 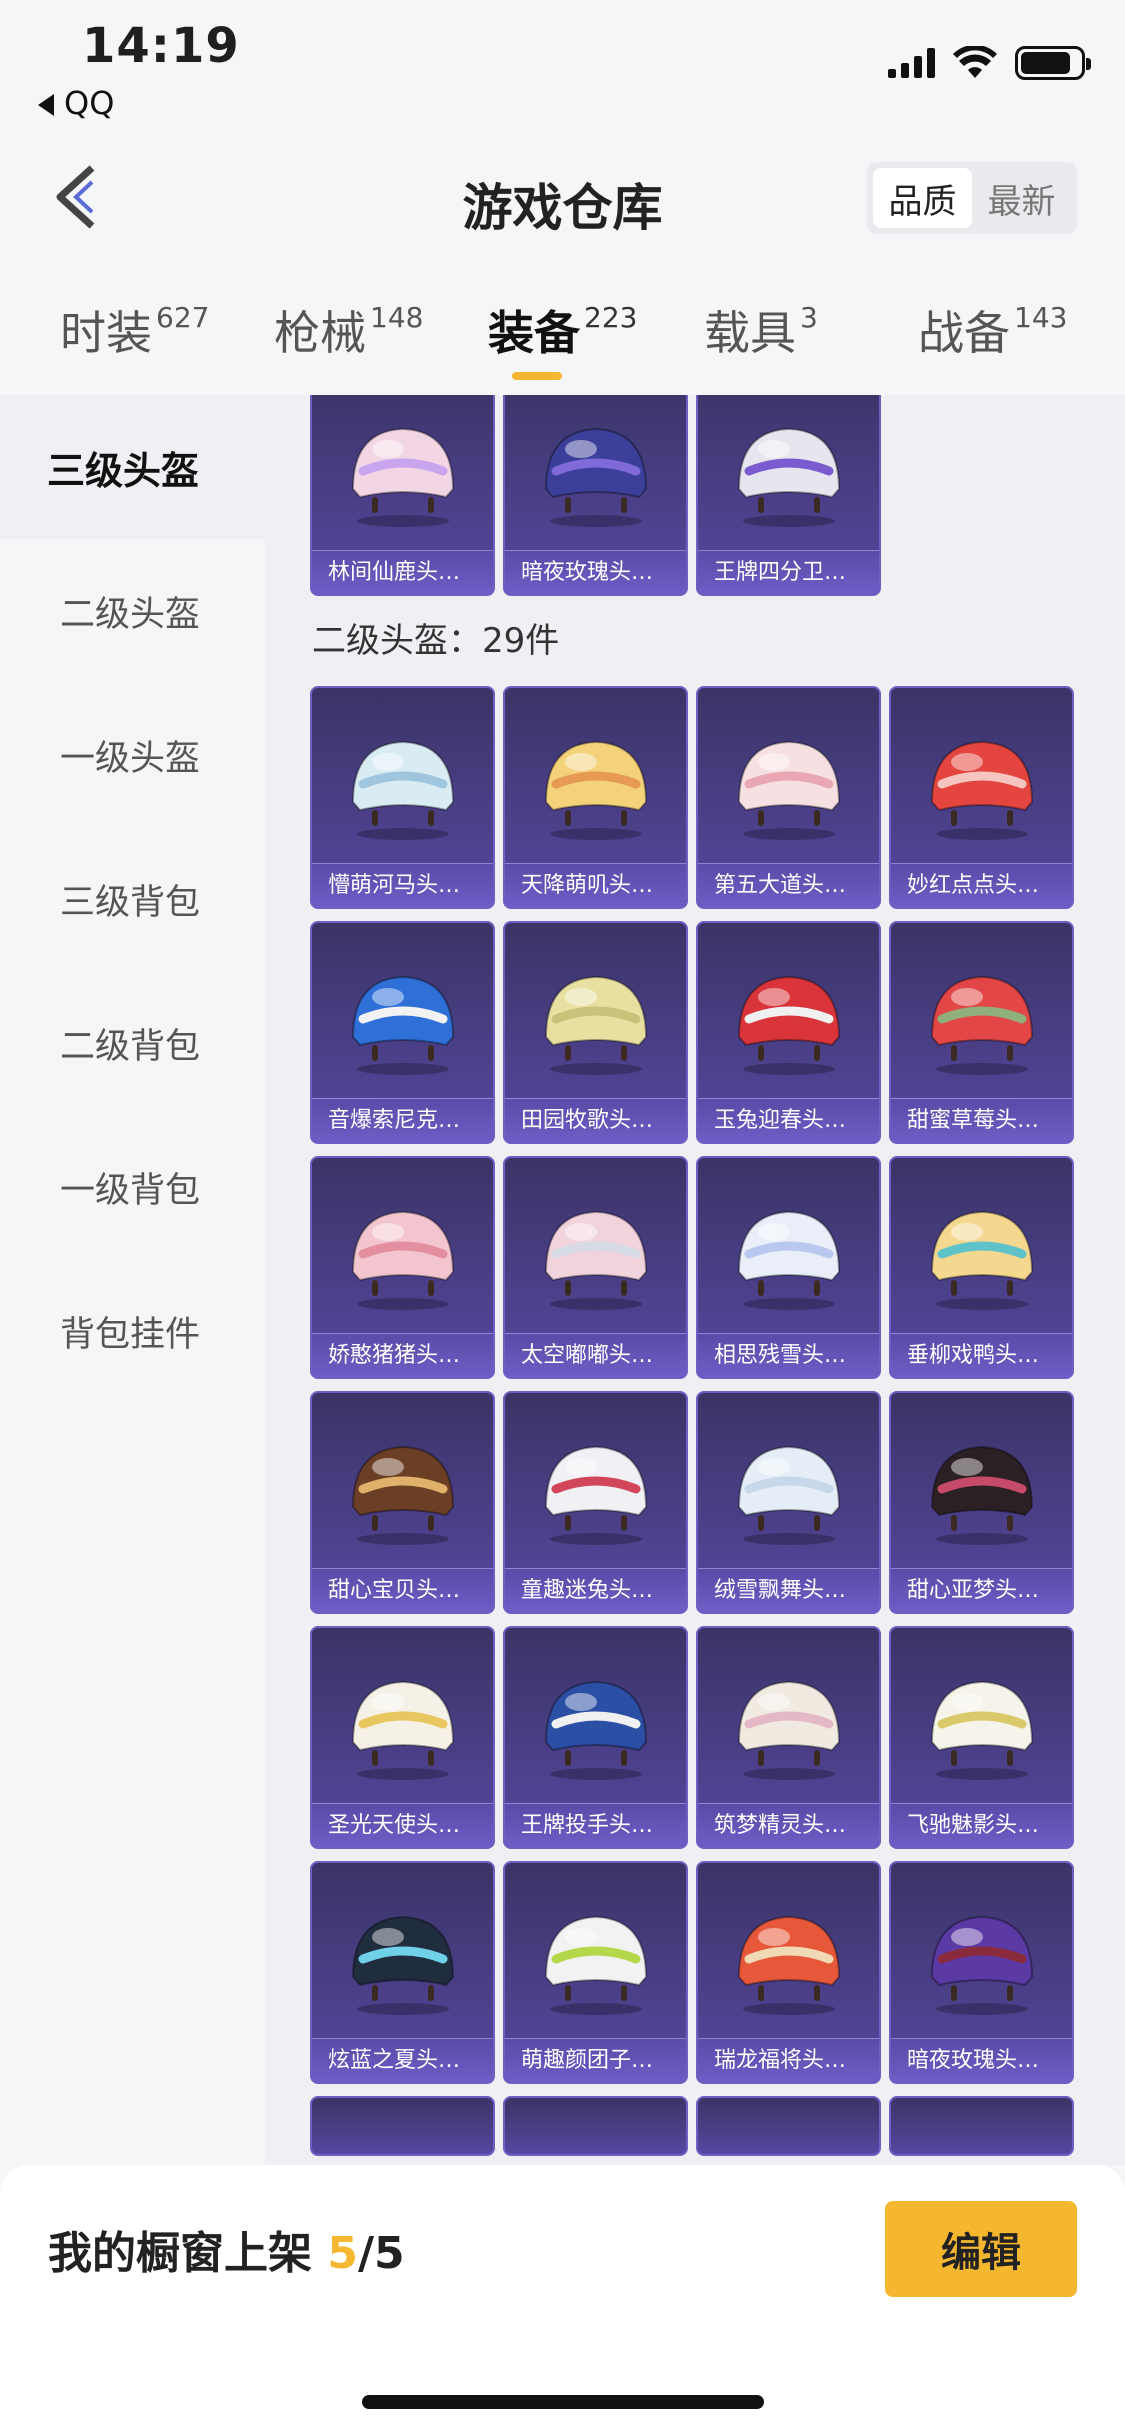 What do you see at coordinates (562, 65) in the screenshot?
I see `status-bar: 14:19 QQ` at bounding box center [562, 65].